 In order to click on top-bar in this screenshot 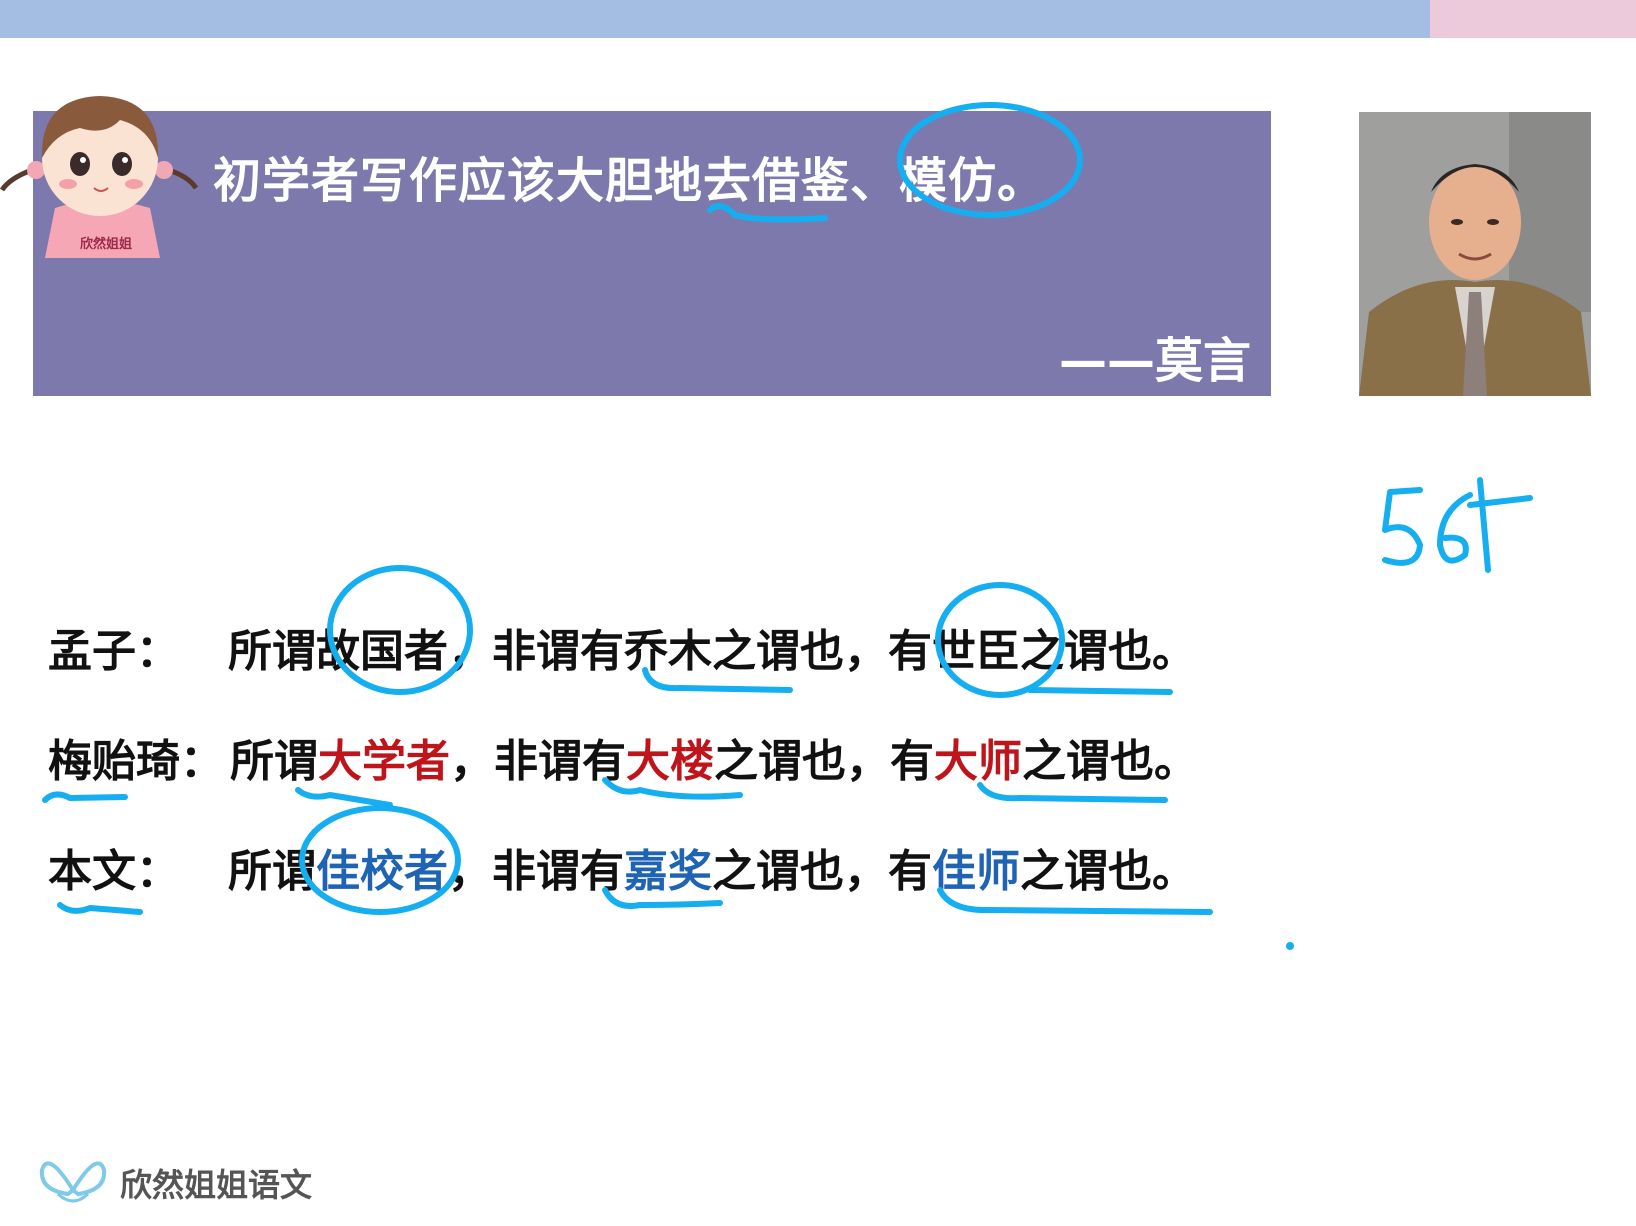, I will do `click(715, 19)`.